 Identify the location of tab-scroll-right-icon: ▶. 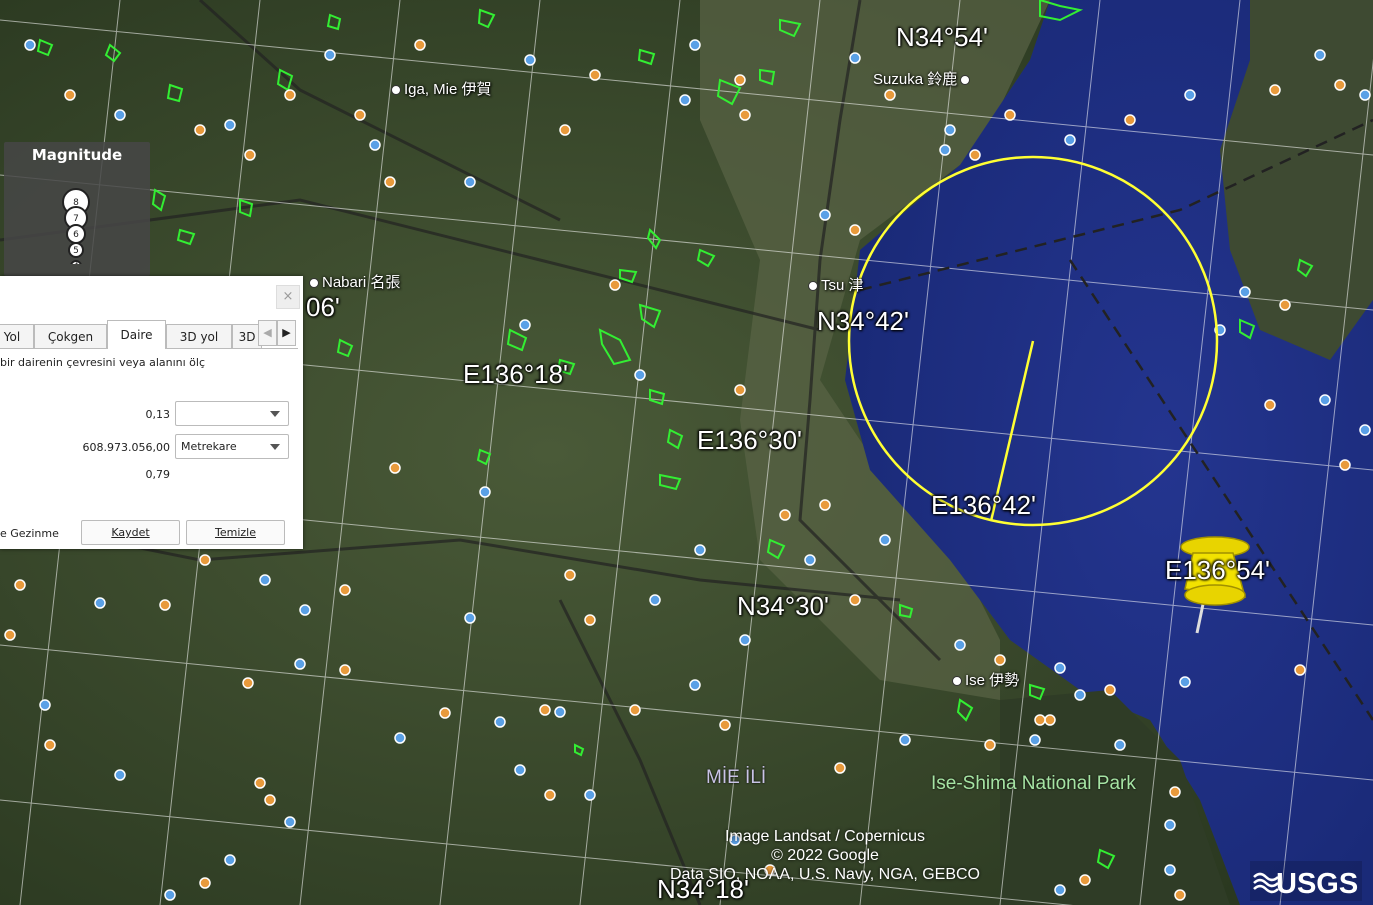
(286, 333).